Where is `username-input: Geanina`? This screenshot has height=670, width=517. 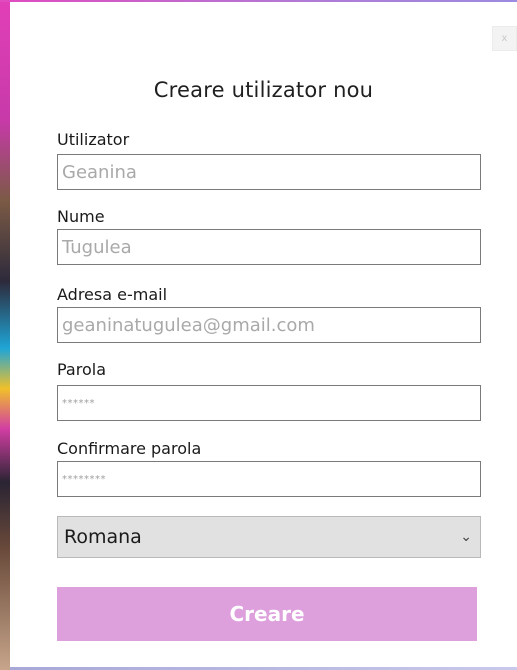
username-input: Geanina is located at coordinates (269, 172).